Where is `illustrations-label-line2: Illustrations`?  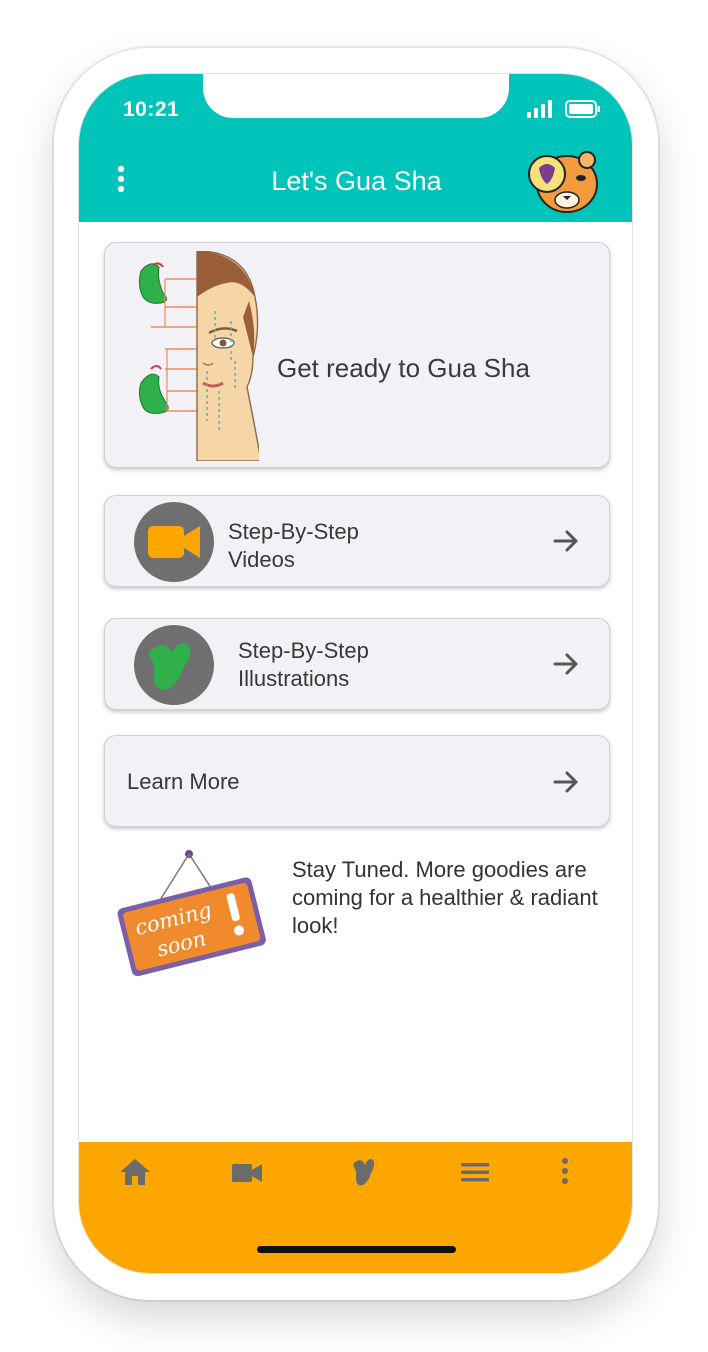
illustrations-label-line2: Illustrations is located at coordinates (294, 678).